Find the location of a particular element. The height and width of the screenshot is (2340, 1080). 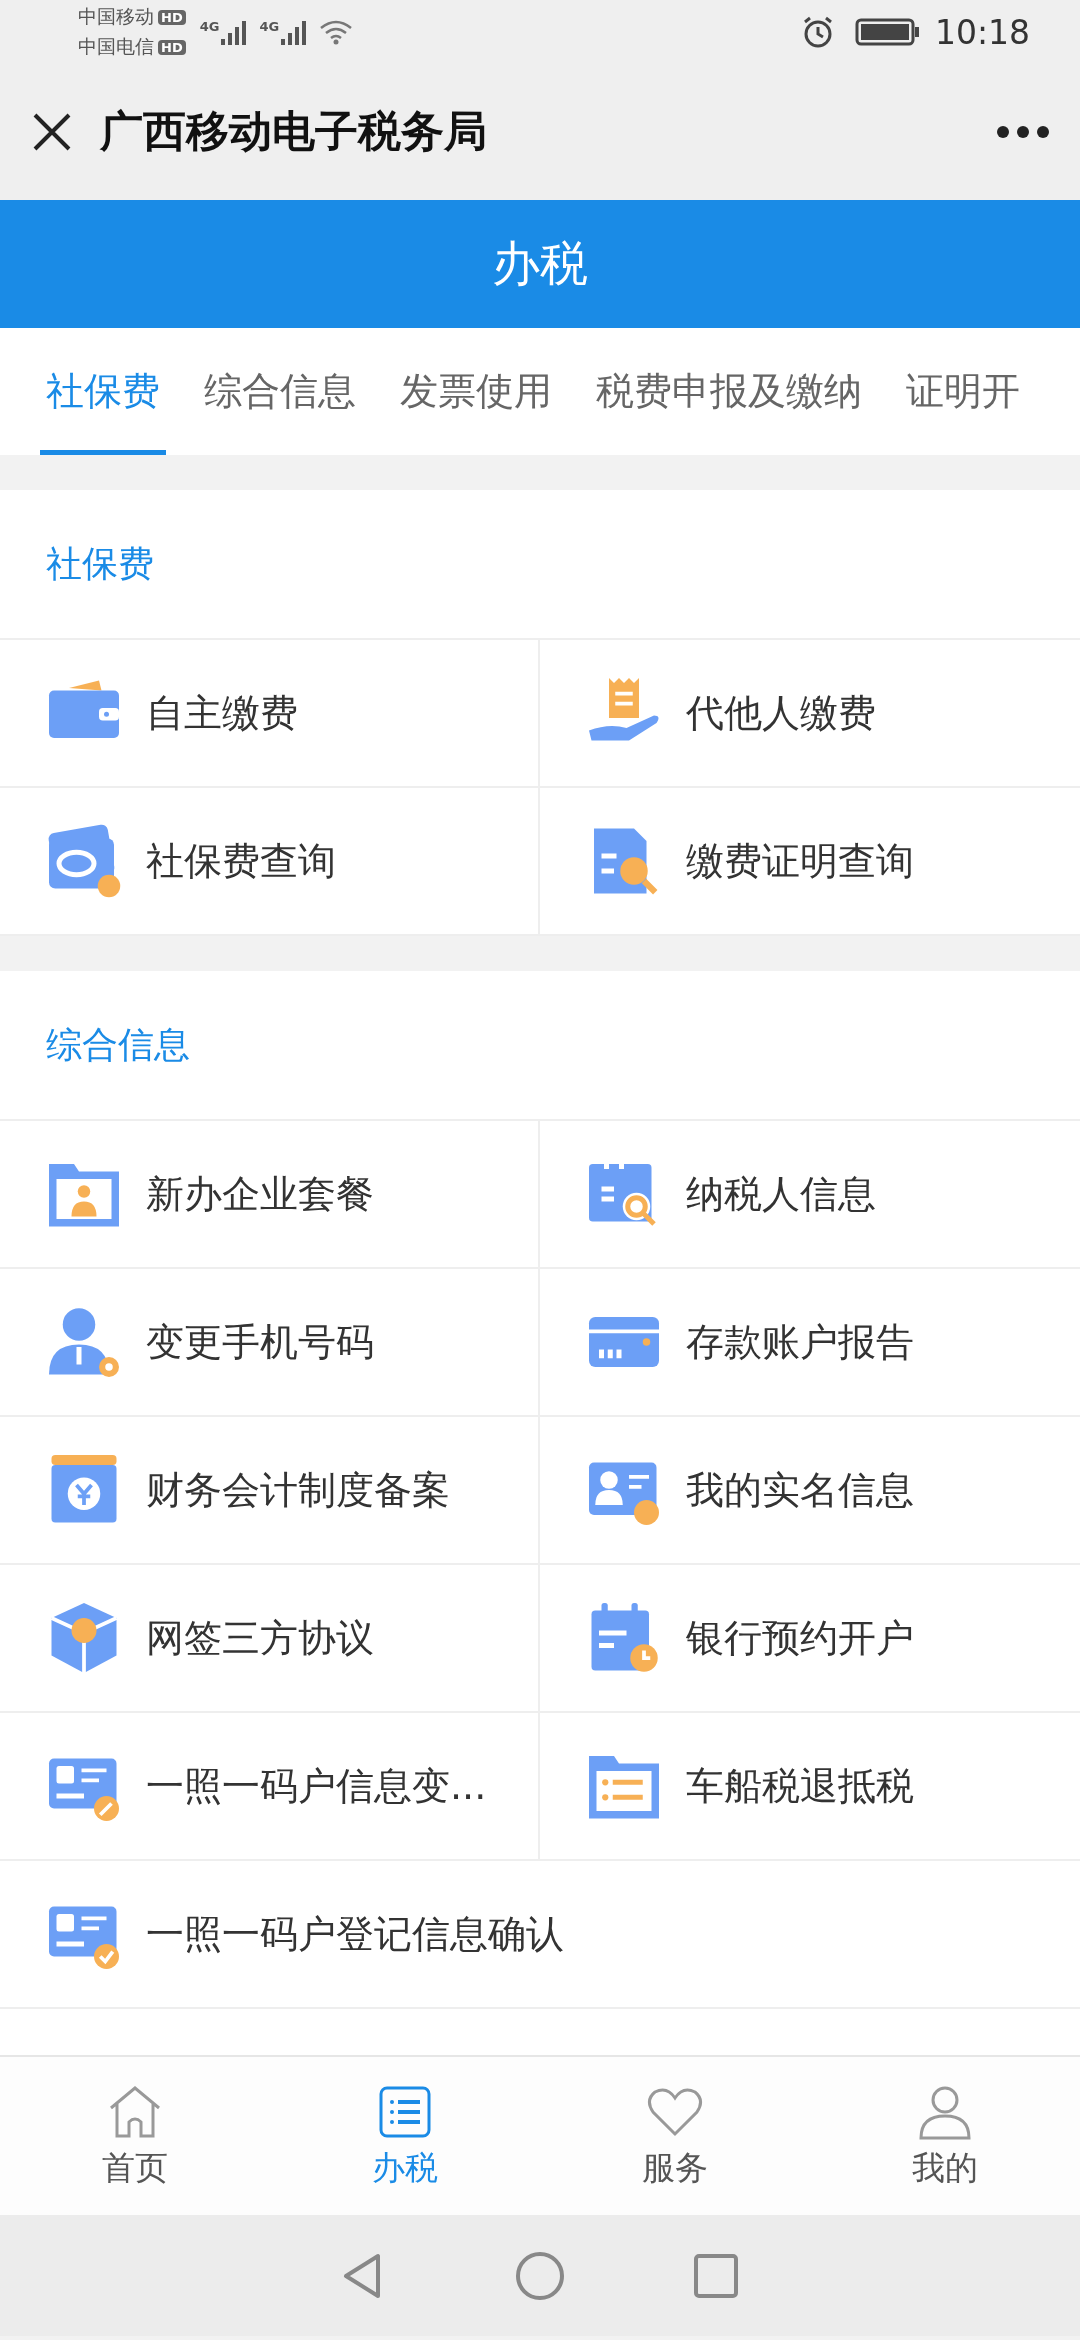

service-item: 社保费查询 is located at coordinates (270, 862).